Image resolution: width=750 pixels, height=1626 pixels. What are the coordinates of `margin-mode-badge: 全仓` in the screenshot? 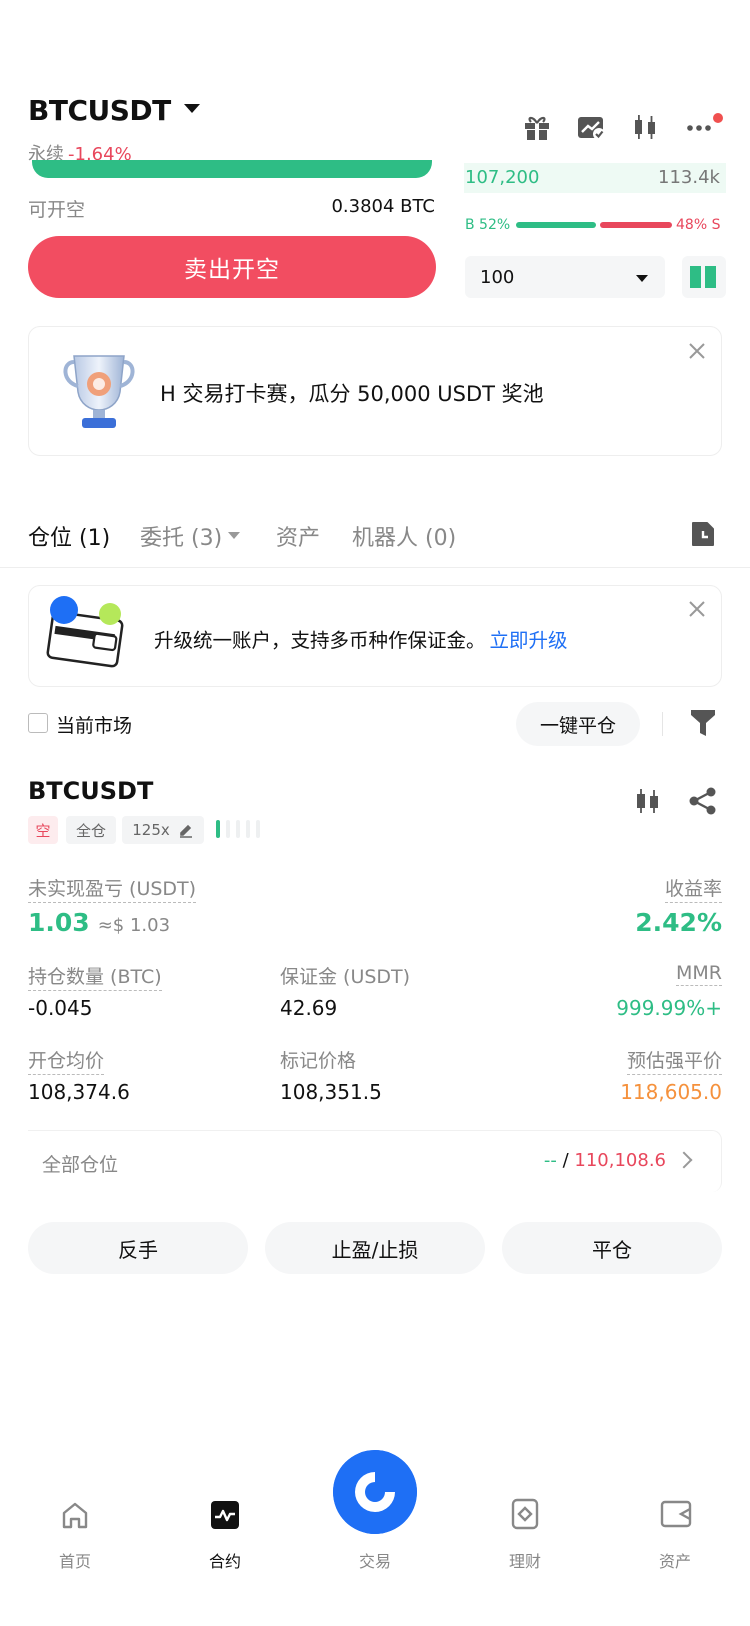 It's located at (91, 830).